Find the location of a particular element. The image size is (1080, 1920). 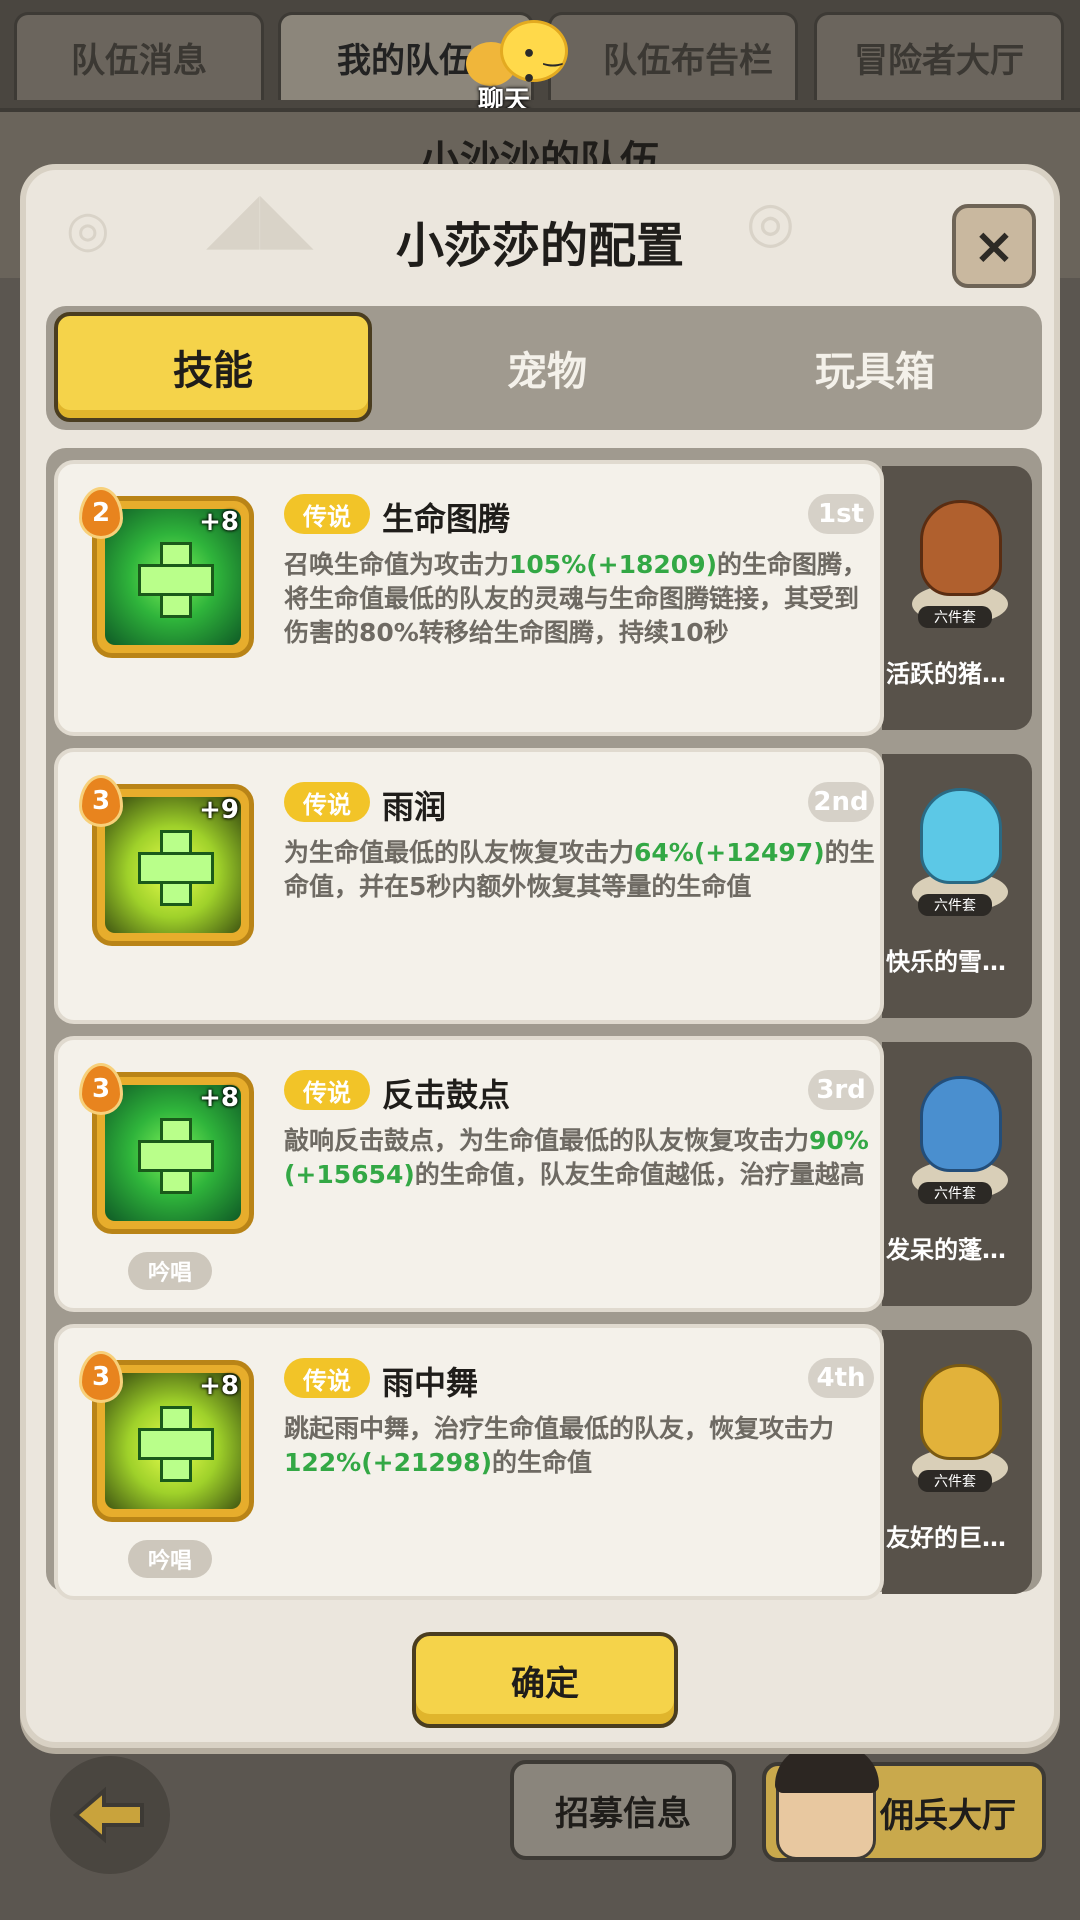

skill-level-badge: 2 is located at coordinates (101, 513).